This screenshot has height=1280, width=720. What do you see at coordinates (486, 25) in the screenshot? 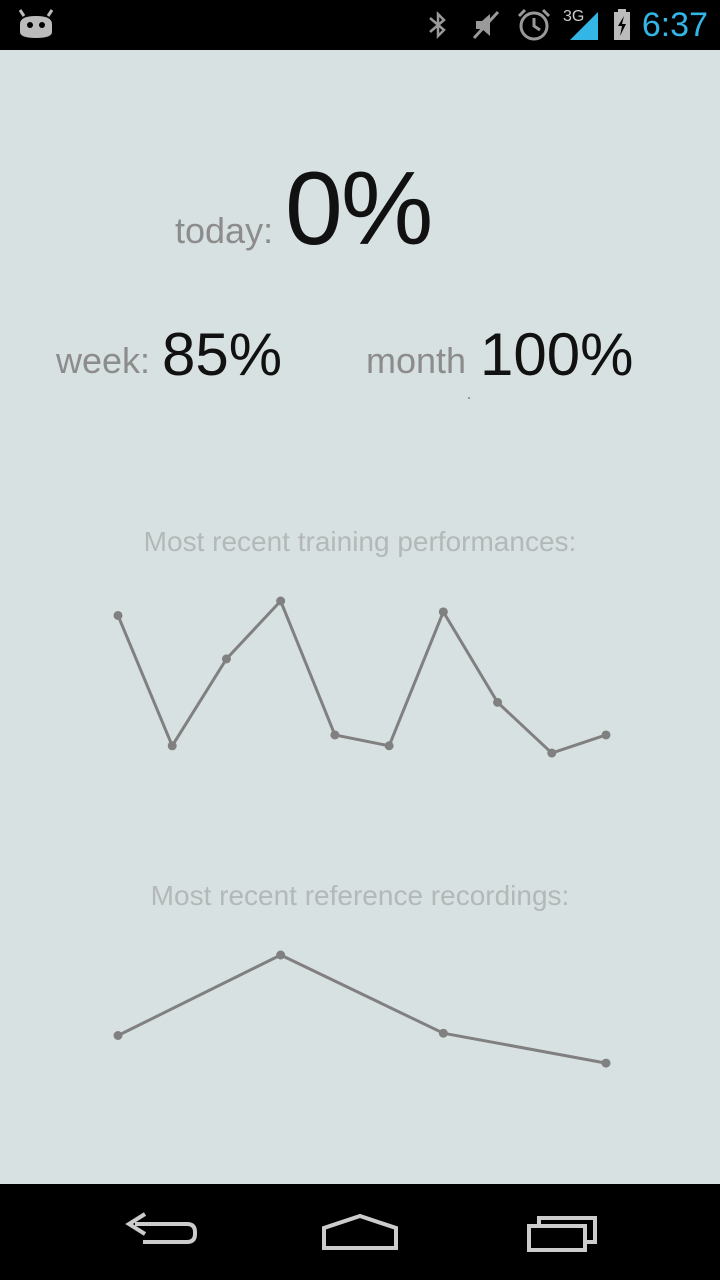
I see `mute-icon` at bounding box center [486, 25].